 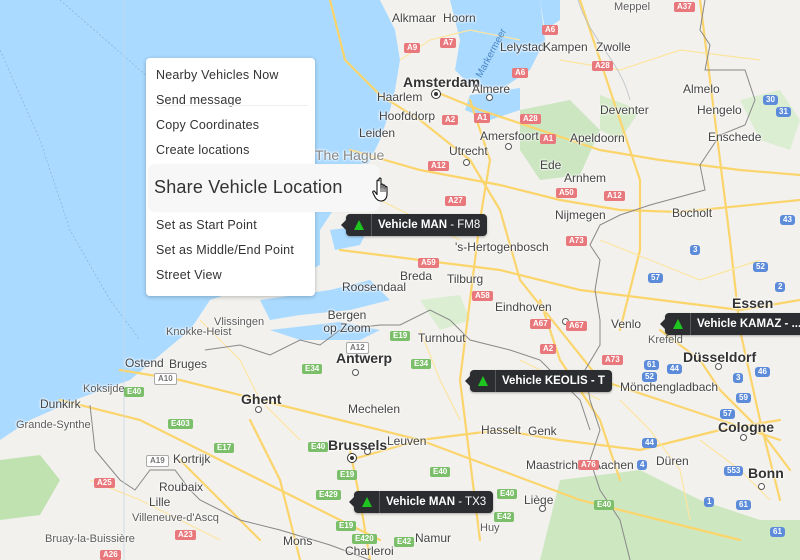 I want to click on road-shield: 2, so click(x=780, y=287).